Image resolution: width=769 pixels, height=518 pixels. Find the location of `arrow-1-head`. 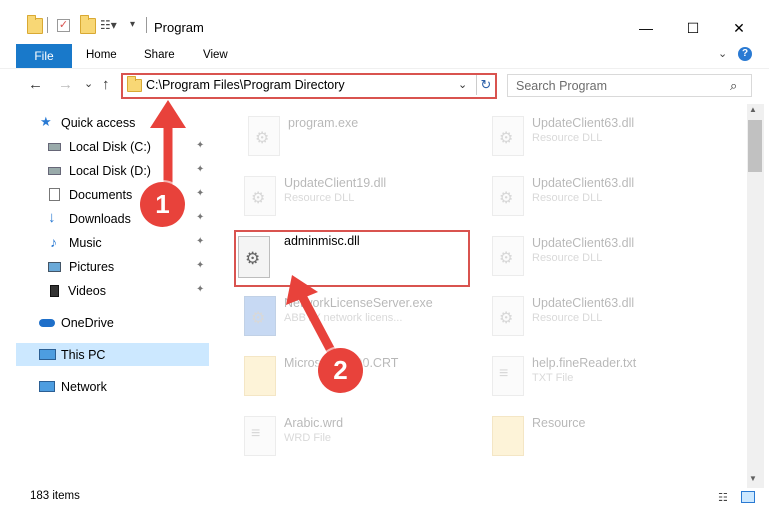

arrow-1-head is located at coordinates (168, 114).